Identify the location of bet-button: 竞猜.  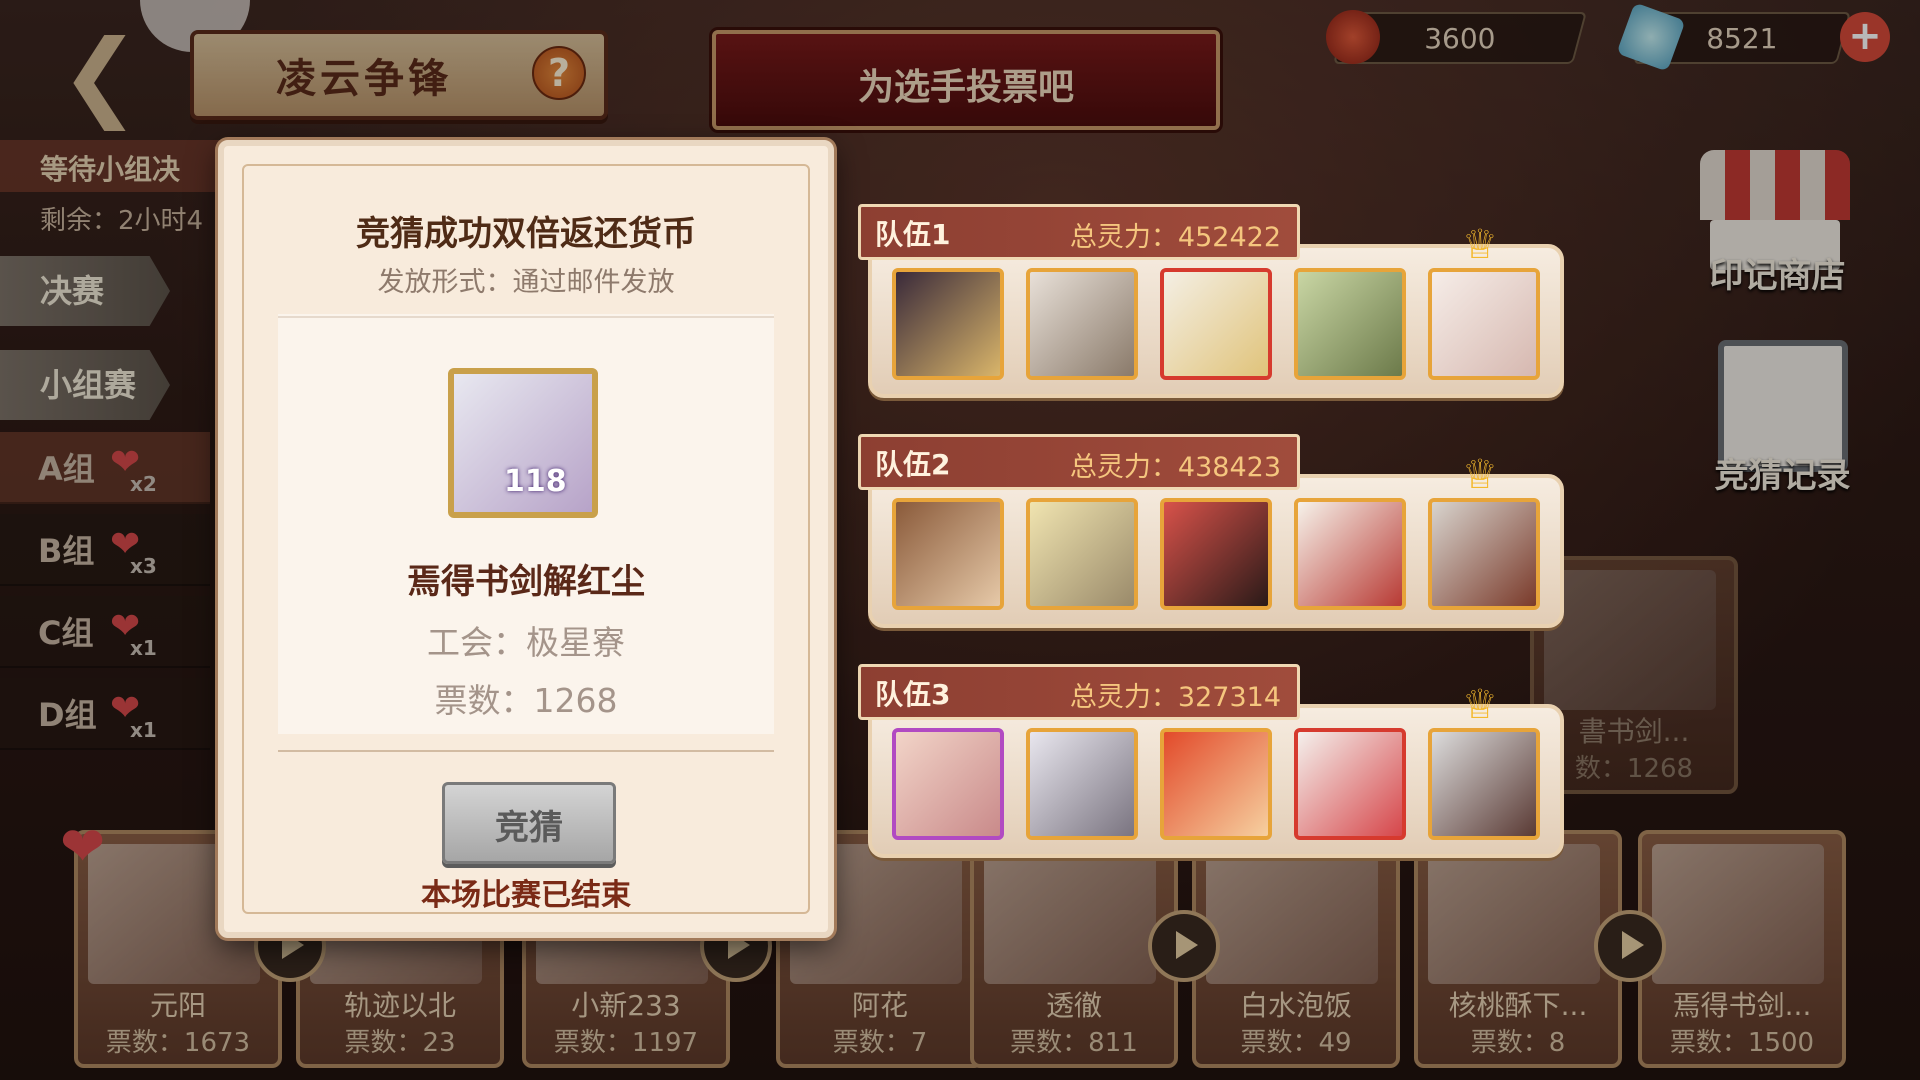
(529, 823).